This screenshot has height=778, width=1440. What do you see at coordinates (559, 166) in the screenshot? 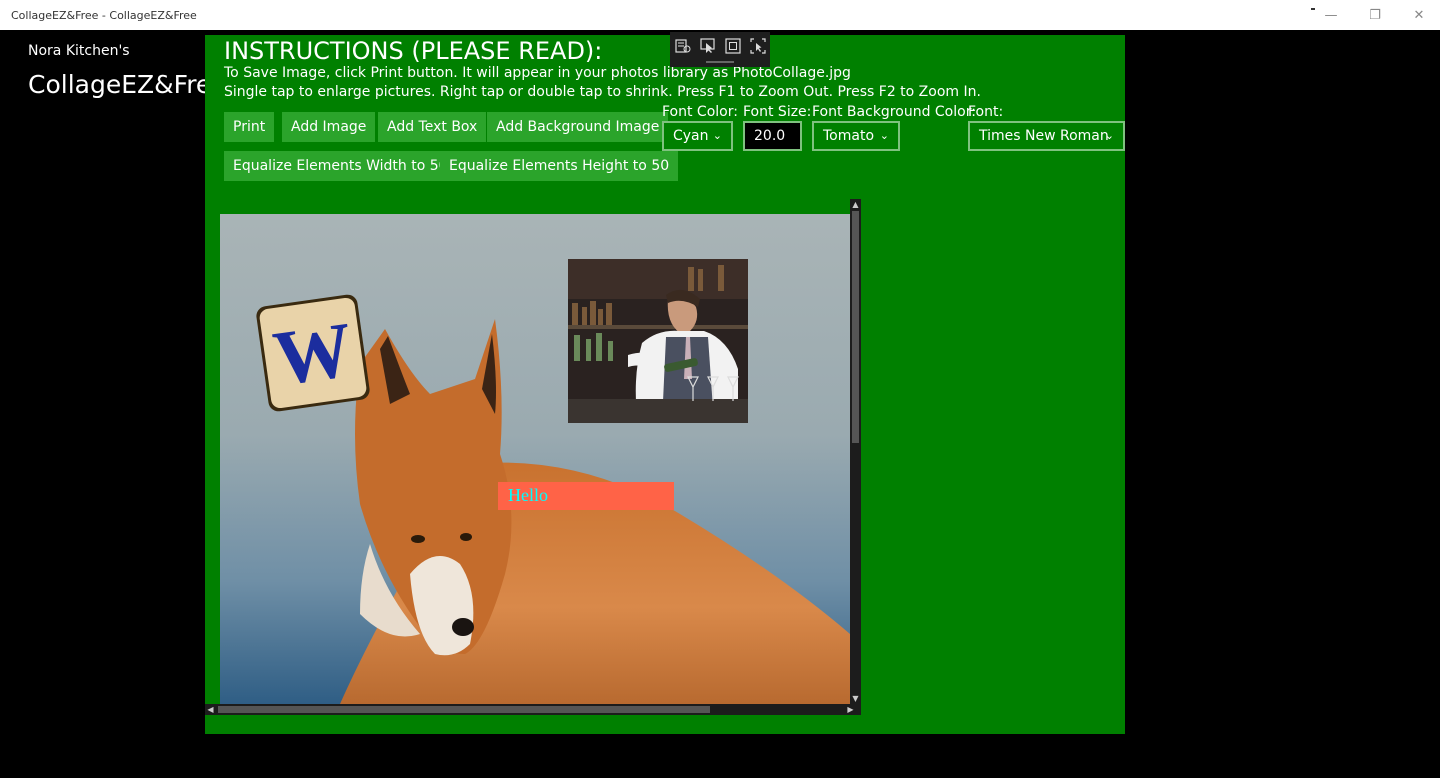
I see `equalize-height-button: Equalize Elements Height to 50` at bounding box center [559, 166].